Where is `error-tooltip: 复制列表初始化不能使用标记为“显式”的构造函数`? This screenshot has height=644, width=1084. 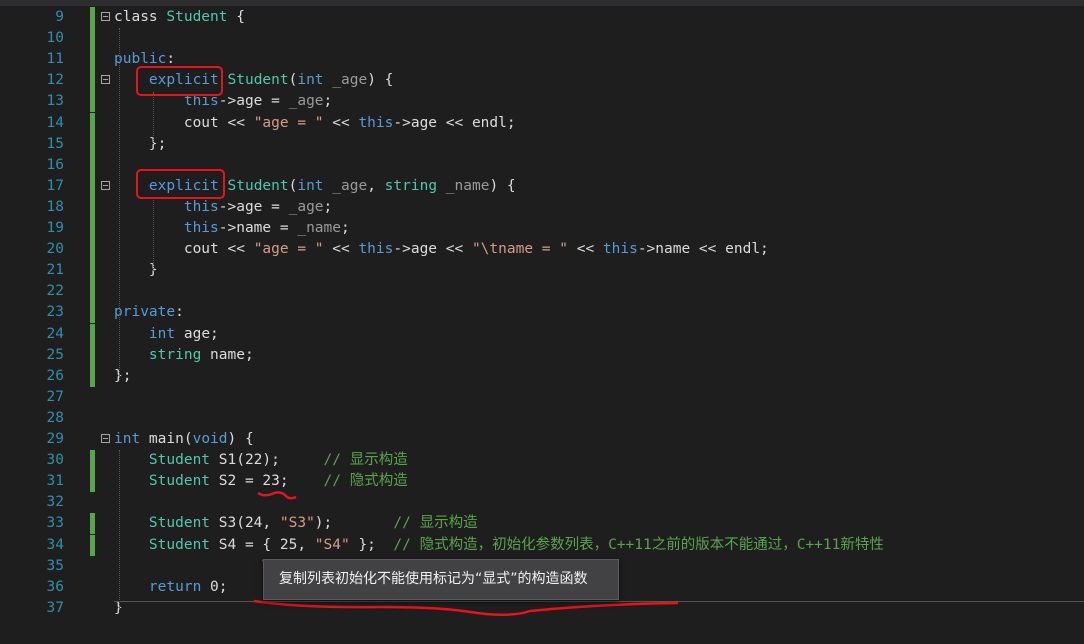
error-tooltip: 复制列表初始化不能使用标记为“显式”的构造函数 is located at coordinates (441, 579).